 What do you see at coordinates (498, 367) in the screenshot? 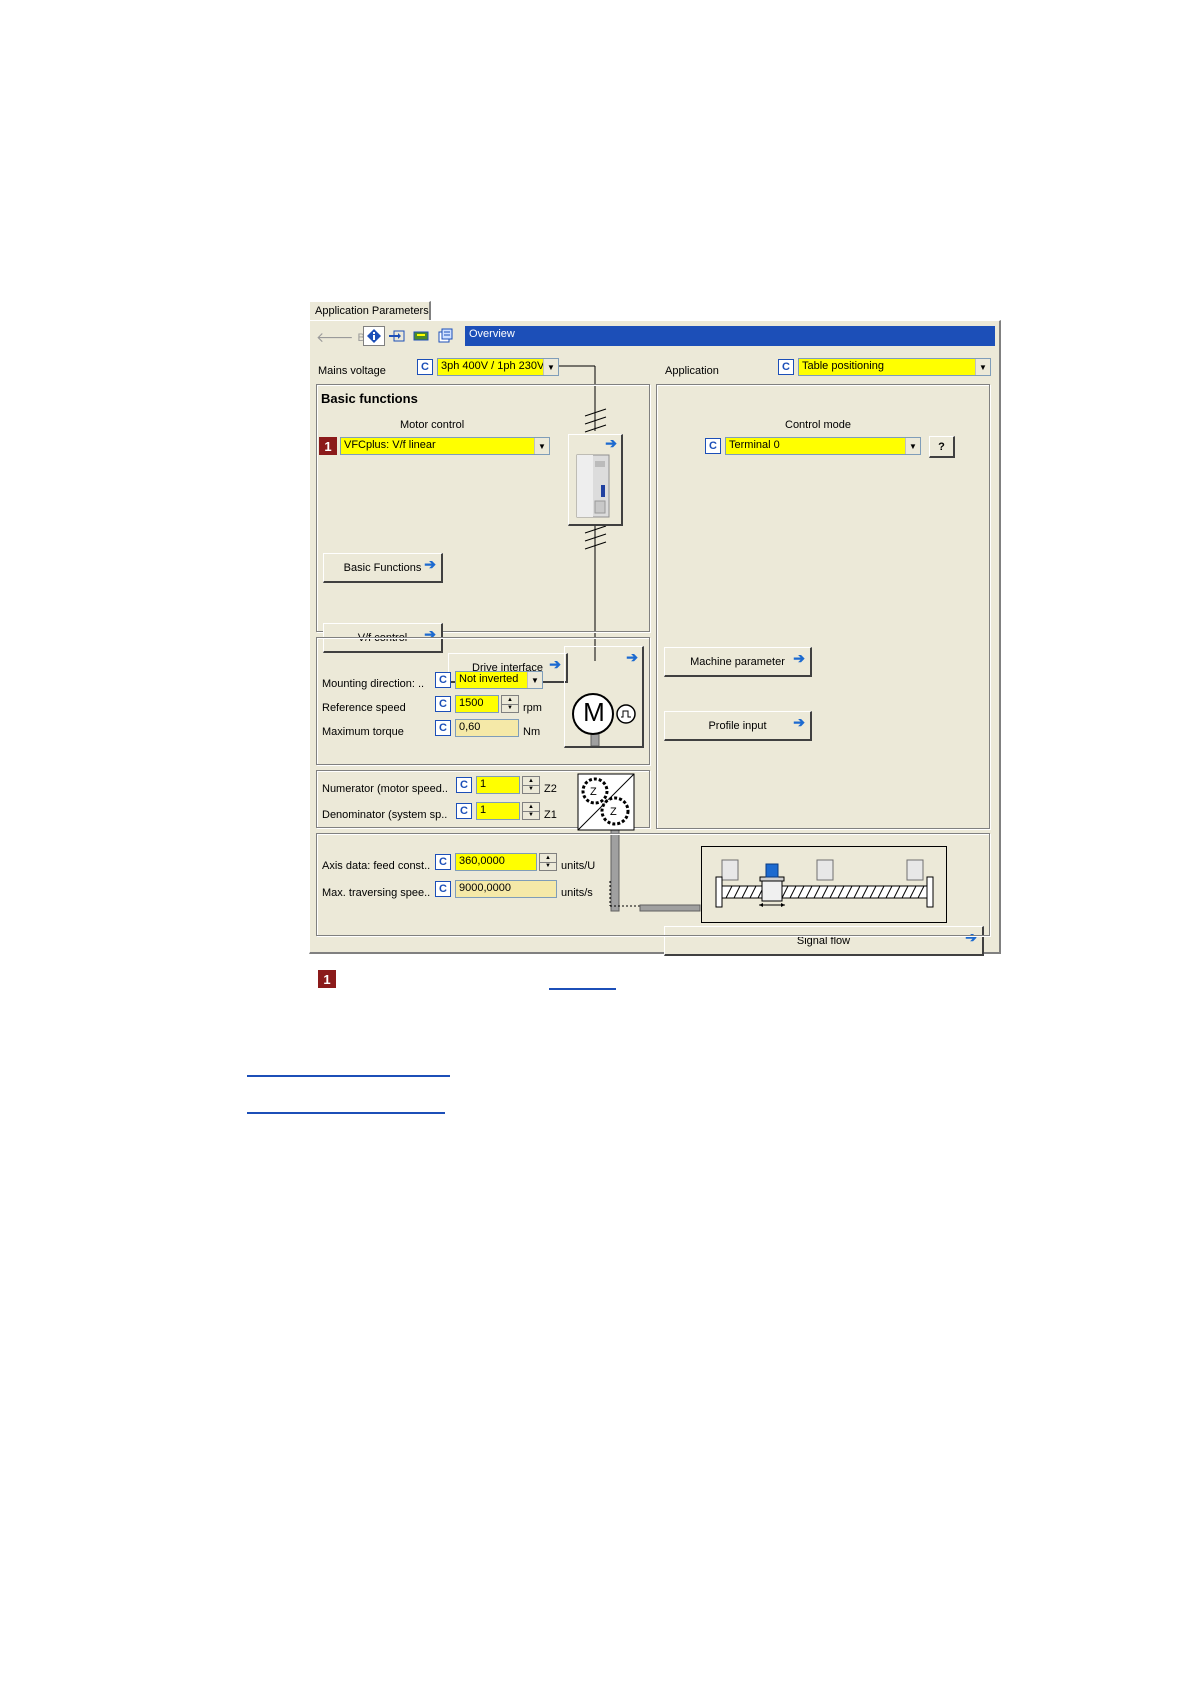
I see `mains-voltage-select: 3ph 400V / 1ph 230V ▼` at bounding box center [498, 367].